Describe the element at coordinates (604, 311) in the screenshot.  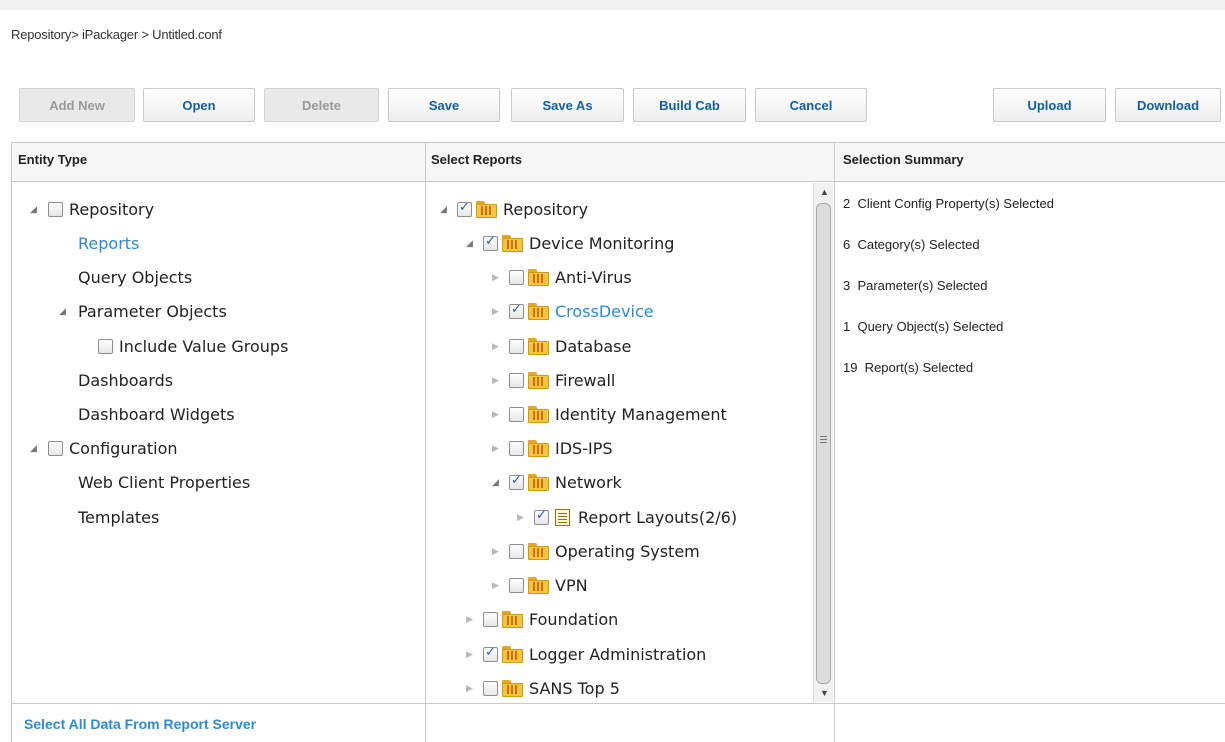
I see `report-node-label: CrossDevice` at that location.